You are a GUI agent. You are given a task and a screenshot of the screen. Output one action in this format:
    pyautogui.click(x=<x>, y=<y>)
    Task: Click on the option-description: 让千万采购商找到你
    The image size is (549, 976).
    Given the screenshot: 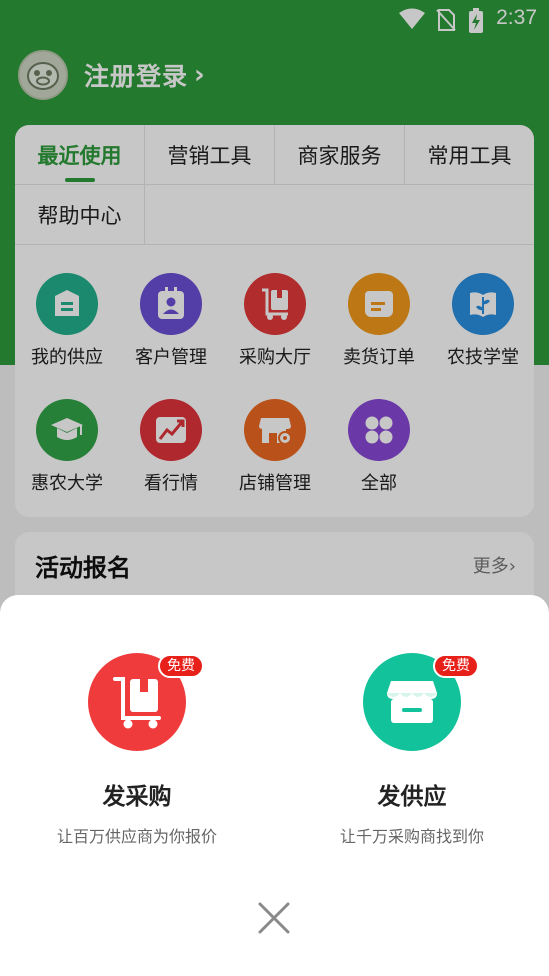 What is the action you would take?
    pyautogui.click(x=411, y=836)
    